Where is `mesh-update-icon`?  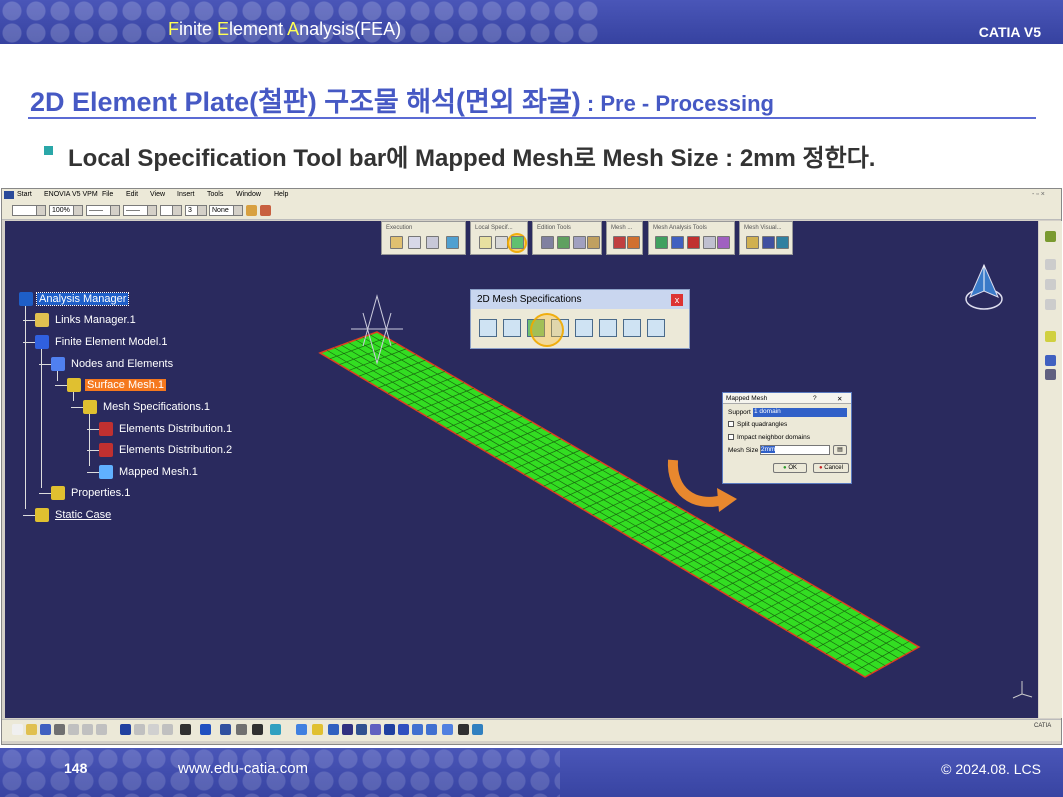
mesh-update-icon is located at coordinates (633, 242).